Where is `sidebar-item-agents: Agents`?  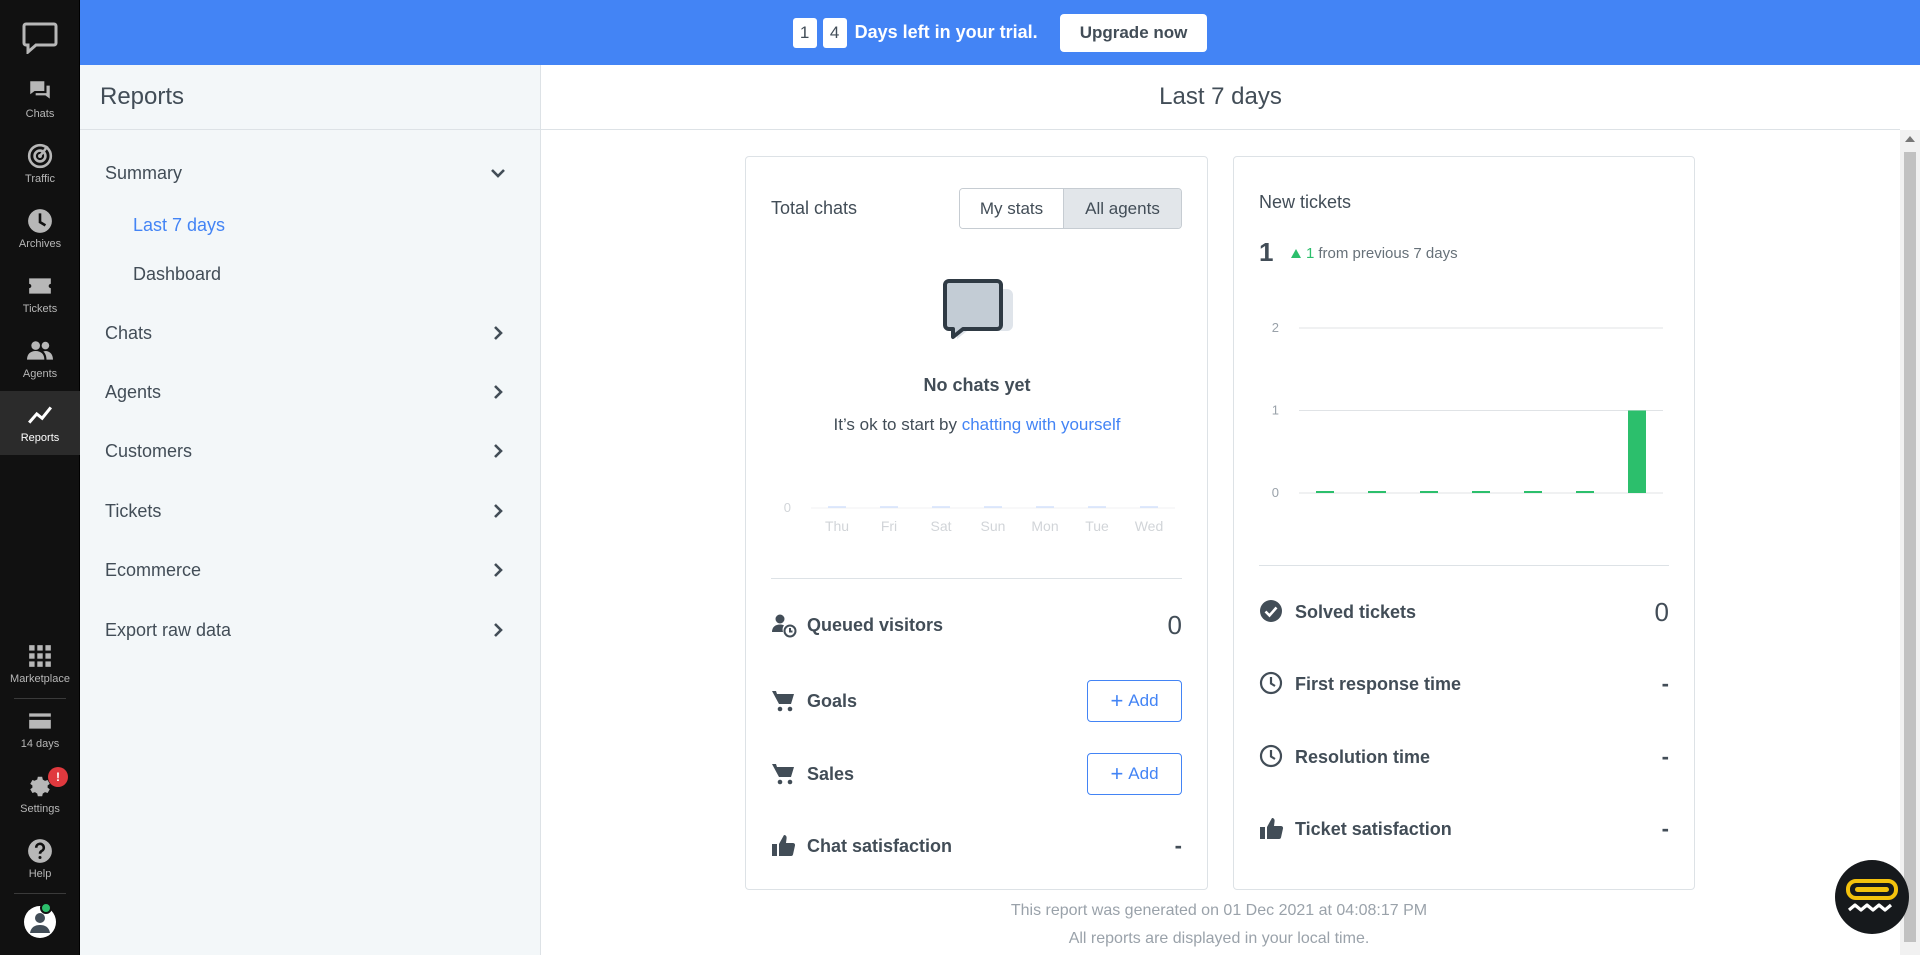 sidebar-item-agents: Agents is located at coordinates (306, 392).